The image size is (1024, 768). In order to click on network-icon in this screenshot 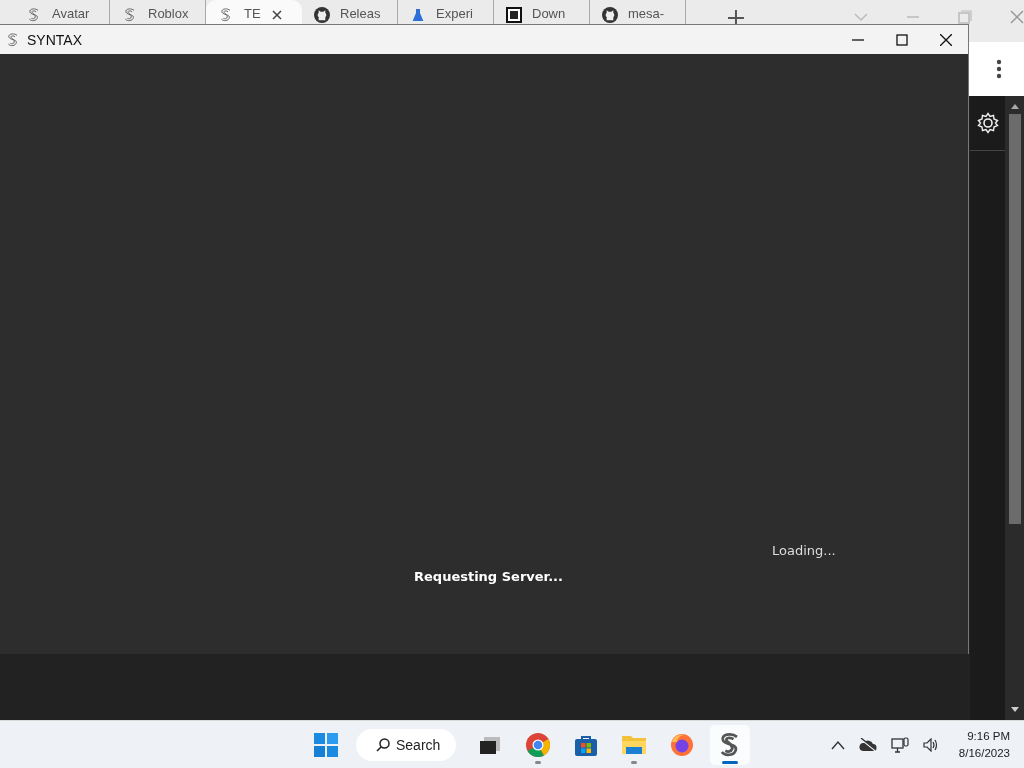, I will do `click(899, 744)`.